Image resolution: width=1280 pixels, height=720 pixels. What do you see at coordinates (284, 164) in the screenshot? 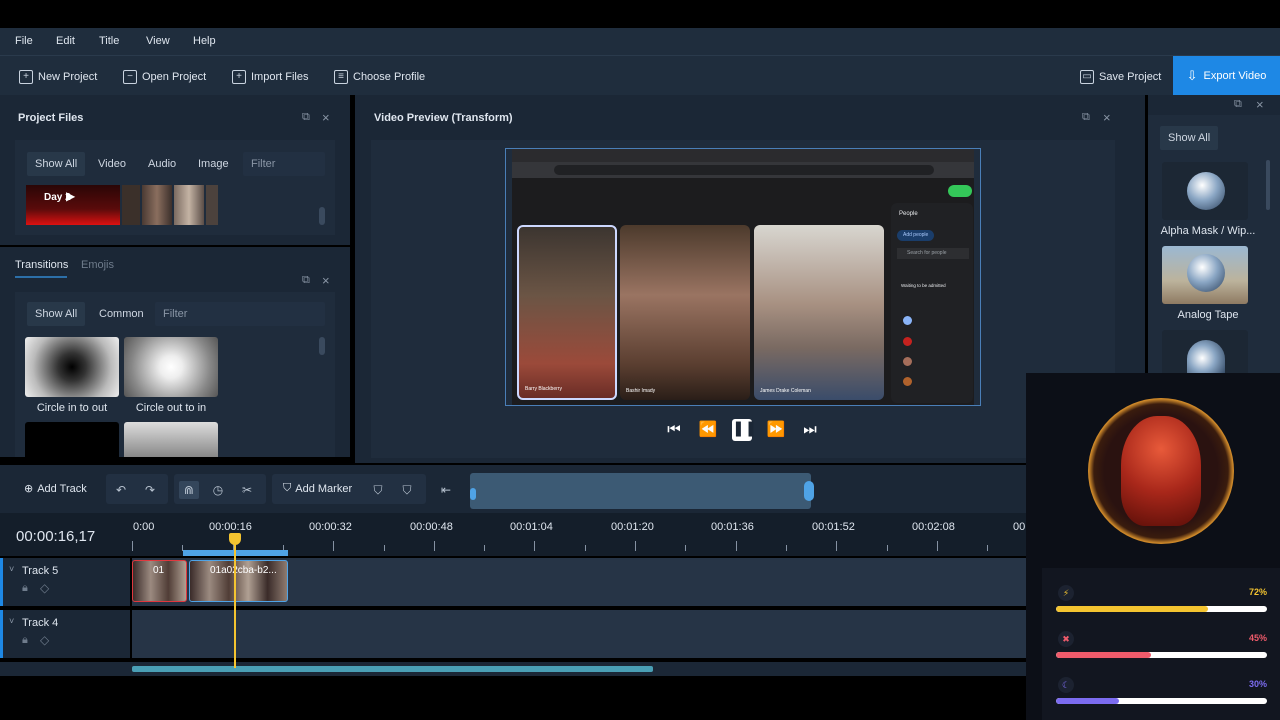
I see `project-files-filter: Filter` at bounding box center [284, 164].